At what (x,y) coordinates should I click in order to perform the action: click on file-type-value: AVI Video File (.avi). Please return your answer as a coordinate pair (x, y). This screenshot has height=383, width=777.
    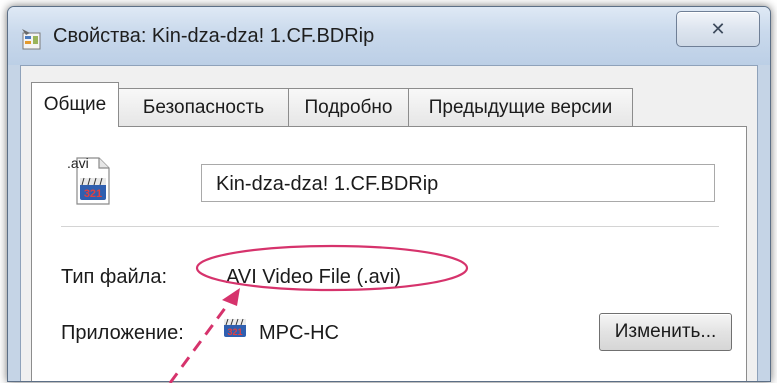
    Looking at the image, I should click on (313, 277).